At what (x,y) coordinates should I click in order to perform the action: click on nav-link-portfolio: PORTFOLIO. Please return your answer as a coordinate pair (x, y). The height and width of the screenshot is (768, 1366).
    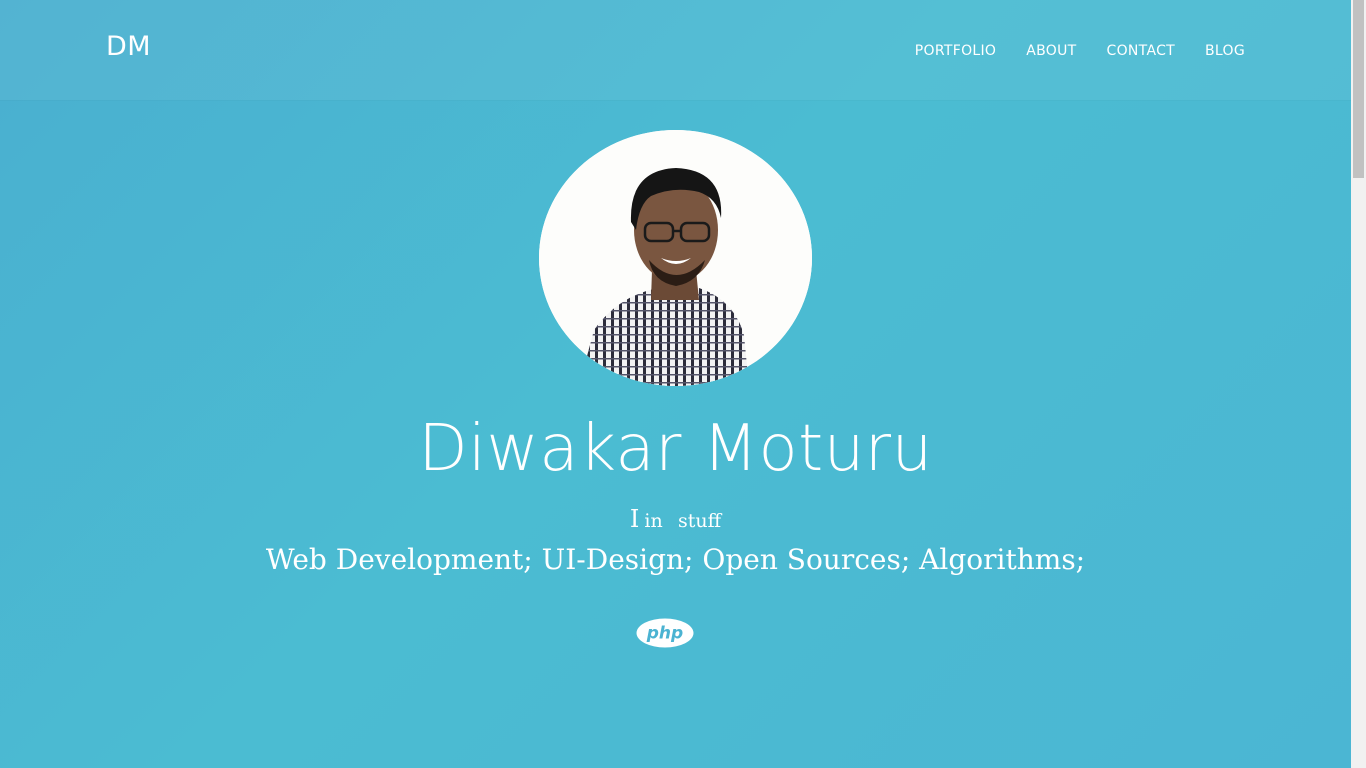
    Looking at the image, I should click on (955, 51).